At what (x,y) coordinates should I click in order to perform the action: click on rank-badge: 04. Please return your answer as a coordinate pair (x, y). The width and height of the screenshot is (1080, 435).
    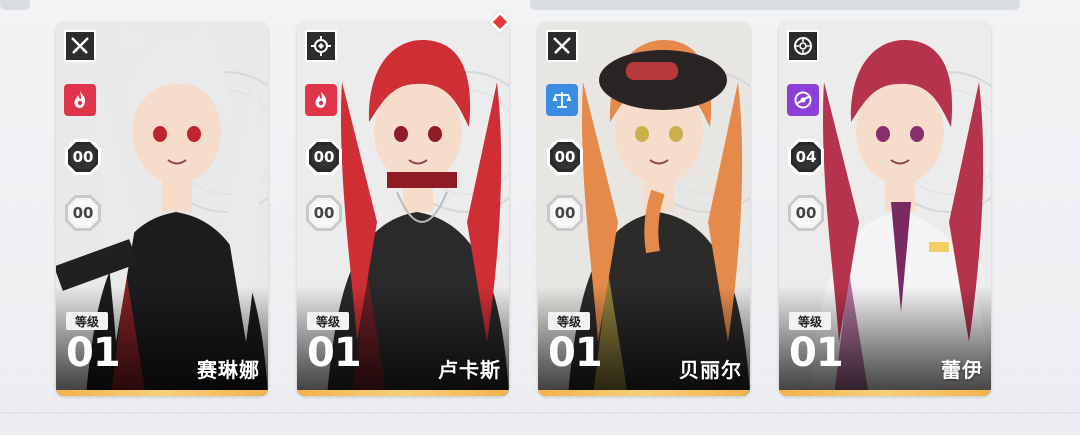
    Looking at the image, I should click on (806, 157).